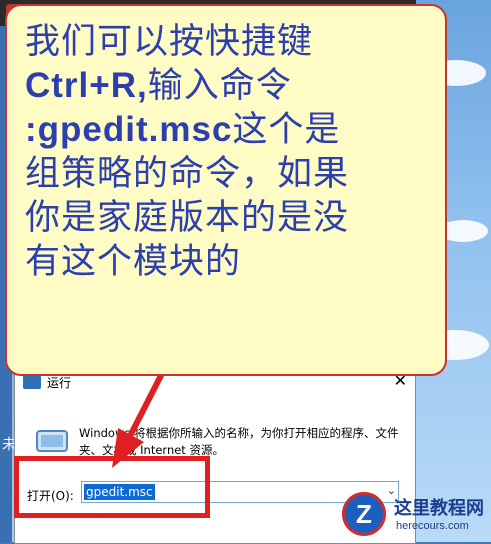 This screenshot has width=491, height=544. Describe the element at coordinates (187, 174) in the screenshot. I see `callout-line-4: 组策略的命令，如果` at that location.